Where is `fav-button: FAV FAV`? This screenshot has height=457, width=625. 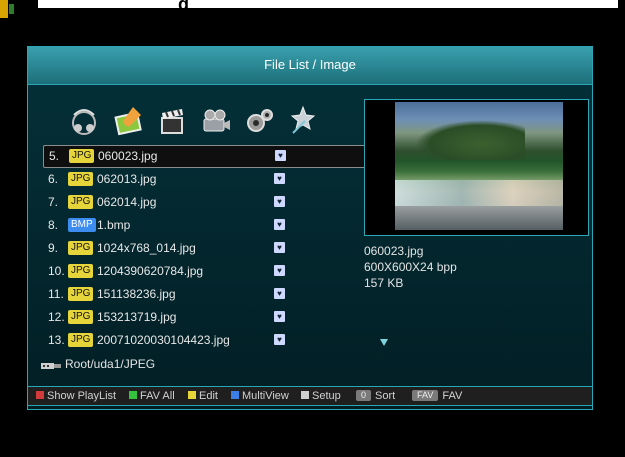 fav-button: FAV FAV is located at coordinates (437, 395).